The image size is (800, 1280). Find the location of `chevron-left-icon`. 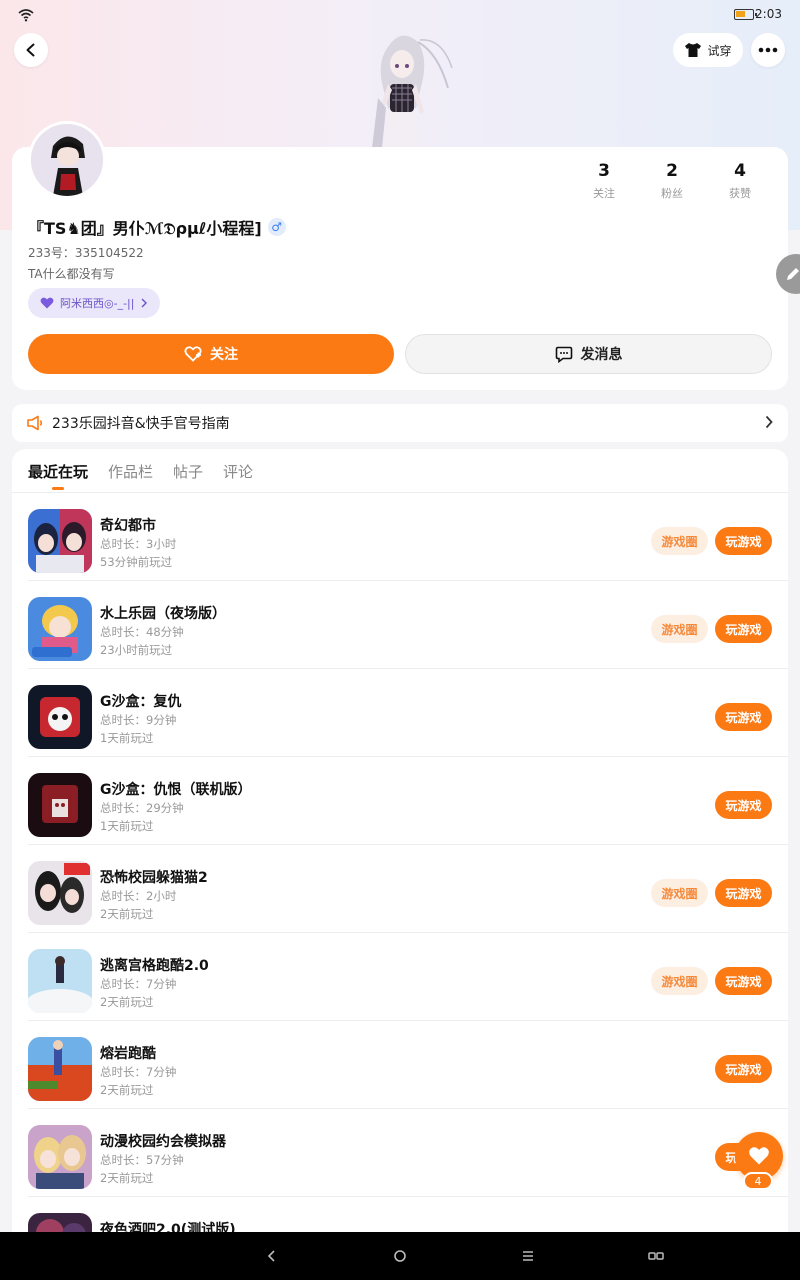

chevron-left-icon is located at coordinates (30, 50).